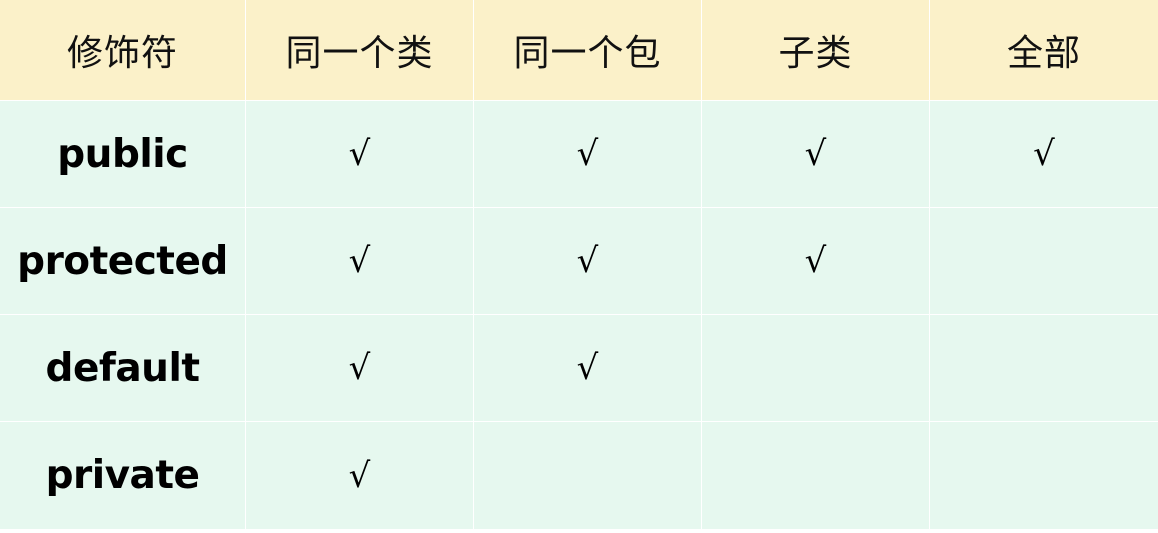  Describe the element at coordinates (359, 368) in the screenshot. I see `row-default-same-class: √` at that location.